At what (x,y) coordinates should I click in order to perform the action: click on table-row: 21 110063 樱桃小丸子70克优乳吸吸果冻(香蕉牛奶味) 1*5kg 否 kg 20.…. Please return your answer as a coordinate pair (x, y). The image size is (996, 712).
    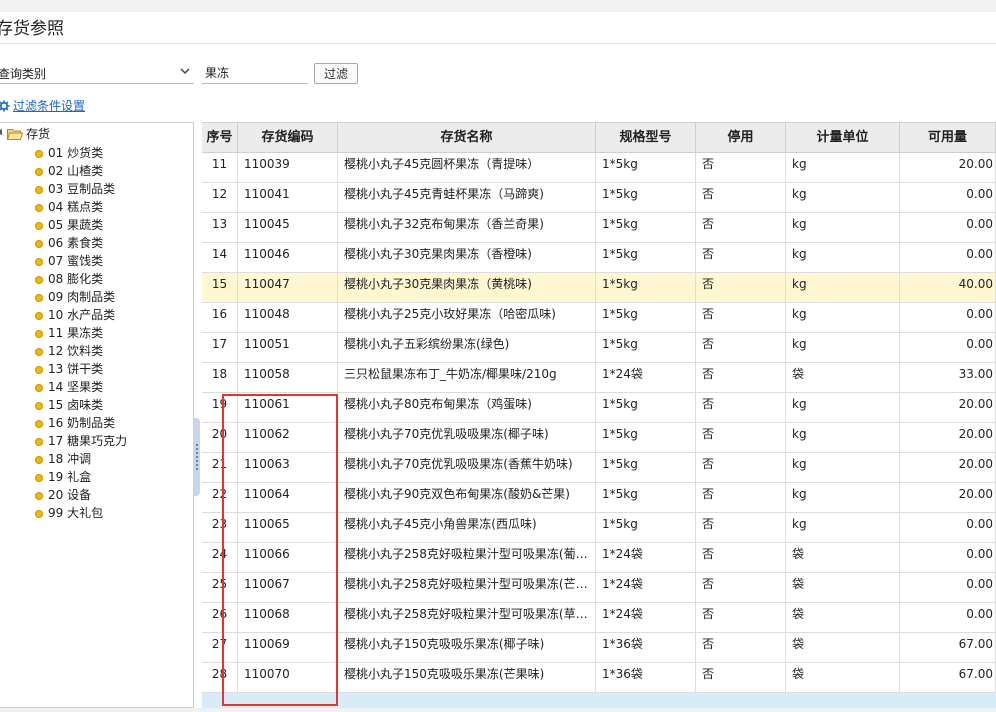
    Looking at the image, I should click on (599, 468).